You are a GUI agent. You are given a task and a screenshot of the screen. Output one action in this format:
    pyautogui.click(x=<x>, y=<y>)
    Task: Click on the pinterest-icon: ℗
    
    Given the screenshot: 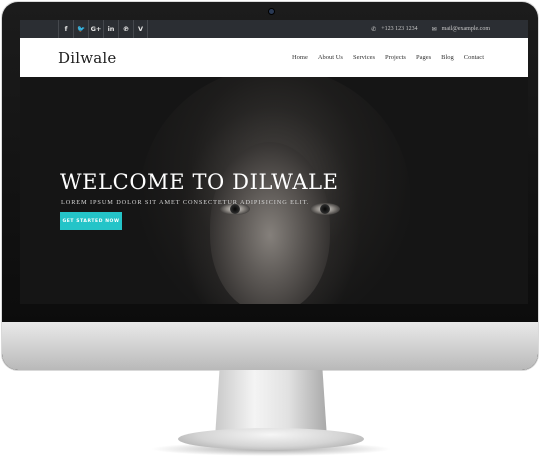 What is the action you would take?
    pyautogui.click(x=125, y=29)
    